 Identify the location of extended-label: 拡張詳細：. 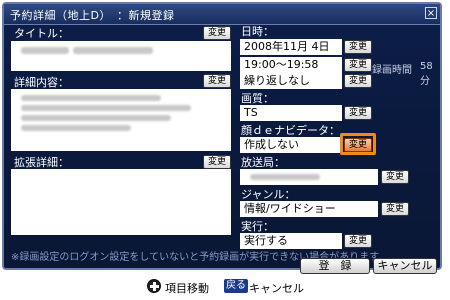
(41, 162).